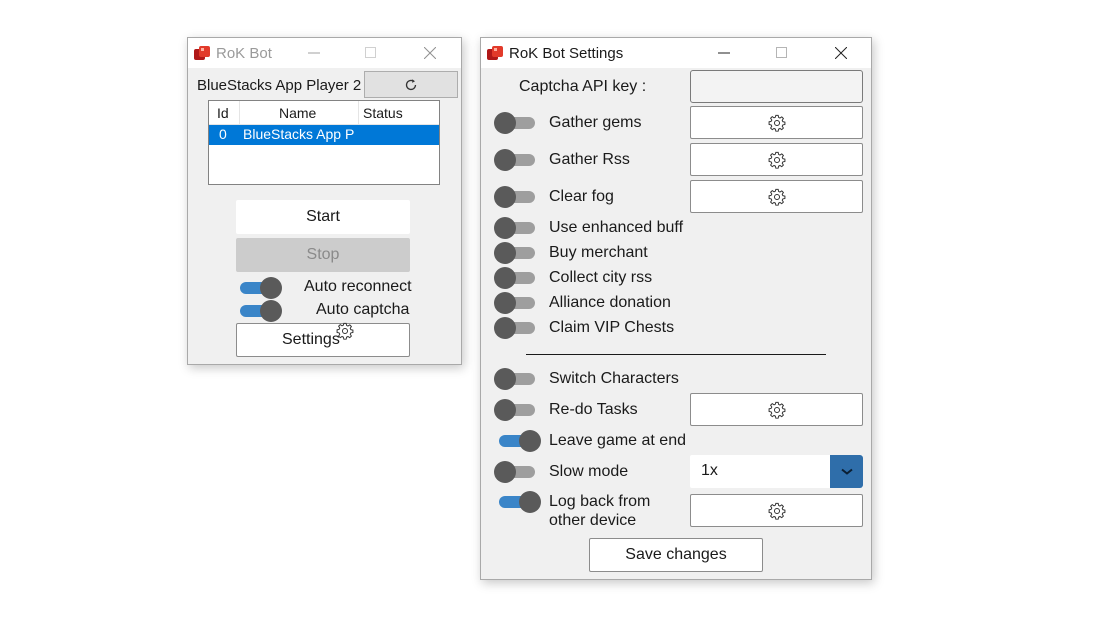 The height and width of the screenshot is (618, 1117). Describe the element at coordinates (709, 470) in the screenshot. I see `slow-mode-value: 1x` at that location.